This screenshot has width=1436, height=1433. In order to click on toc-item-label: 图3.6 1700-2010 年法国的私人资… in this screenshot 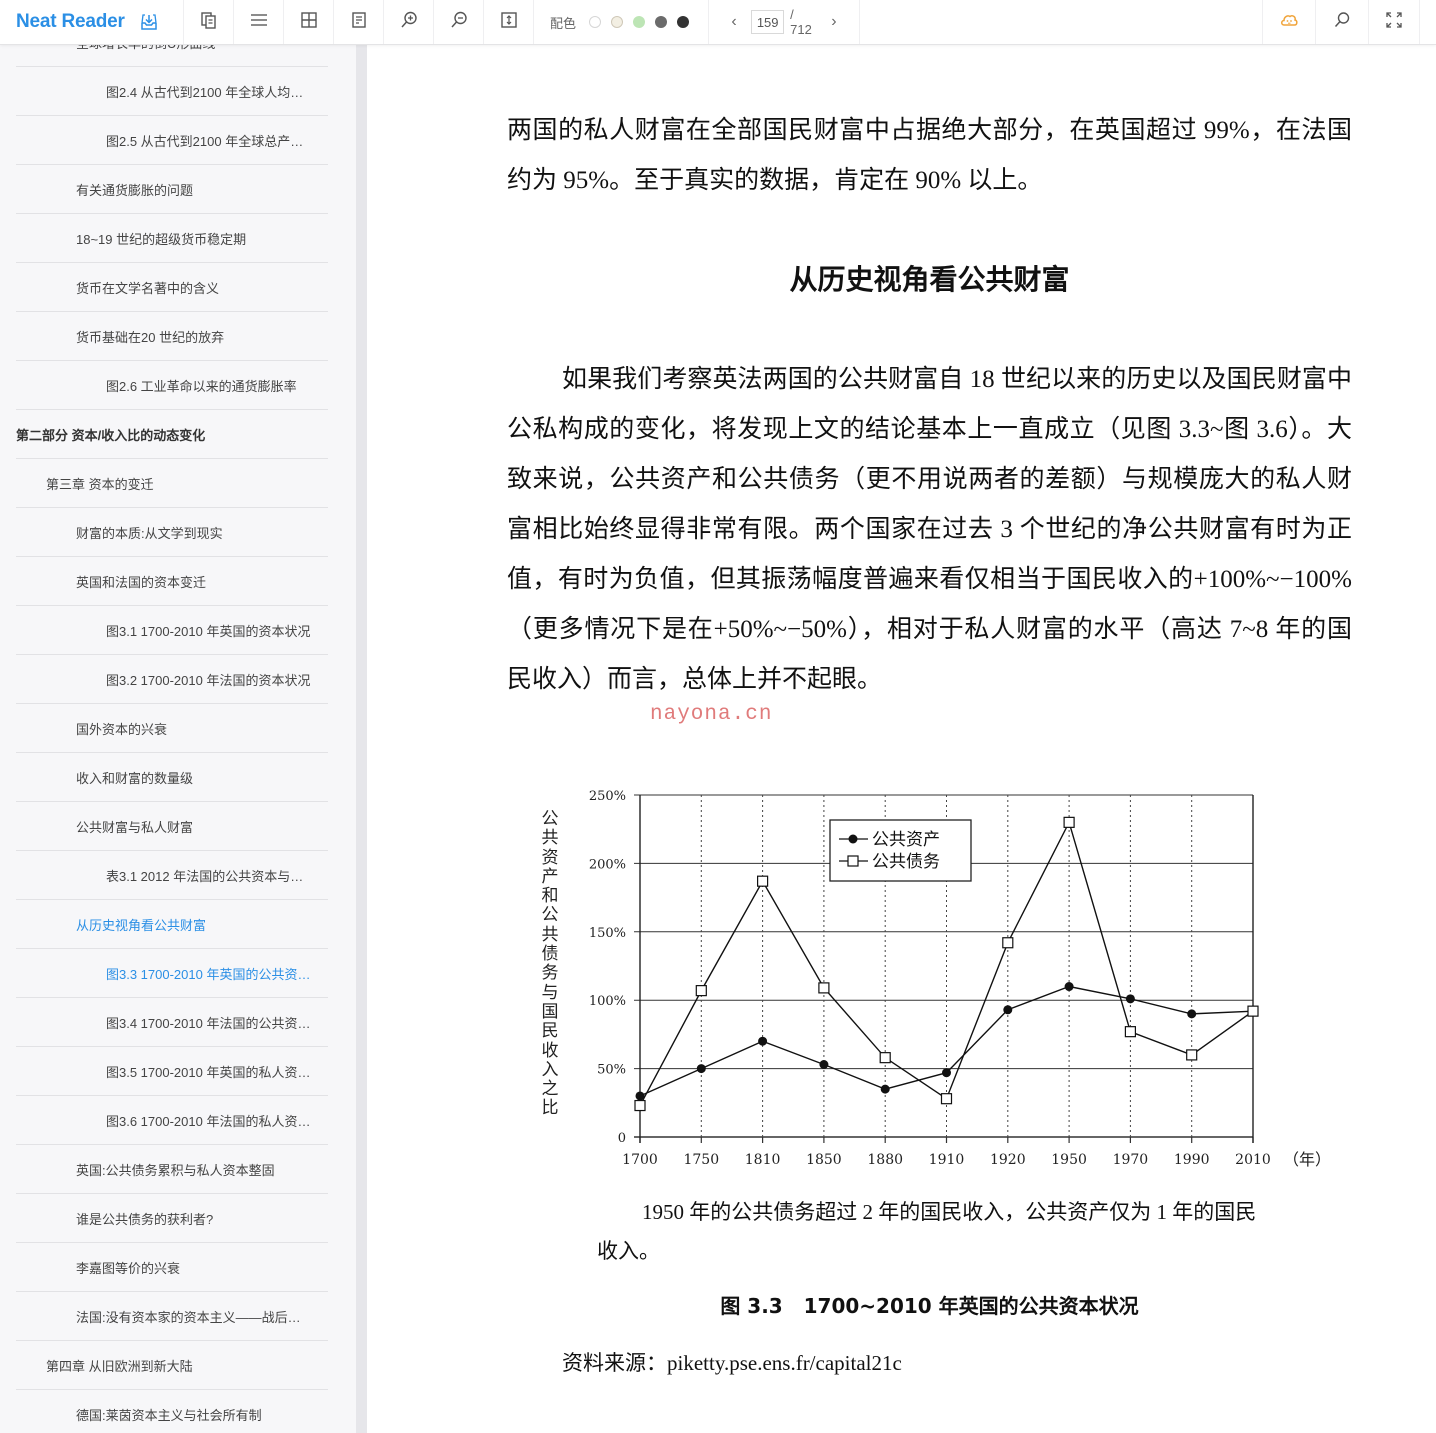, I will do `click(208, 1121)`.